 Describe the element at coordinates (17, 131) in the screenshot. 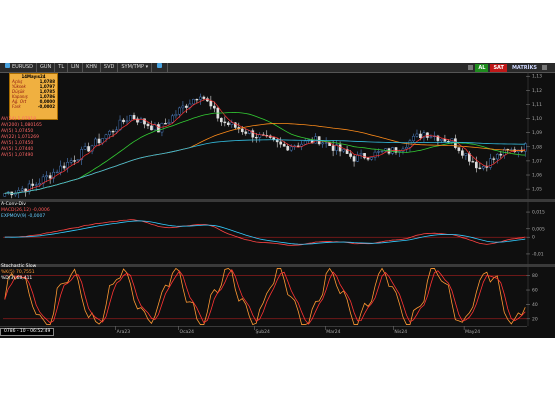

I see `ma-label: AV(5) 1,07450` at that location.